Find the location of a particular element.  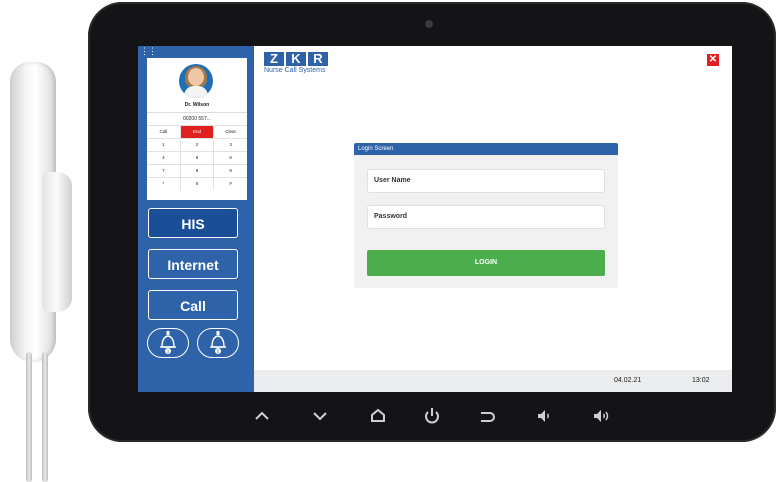

nurse-call-handset is located at coordinates (37, 272).